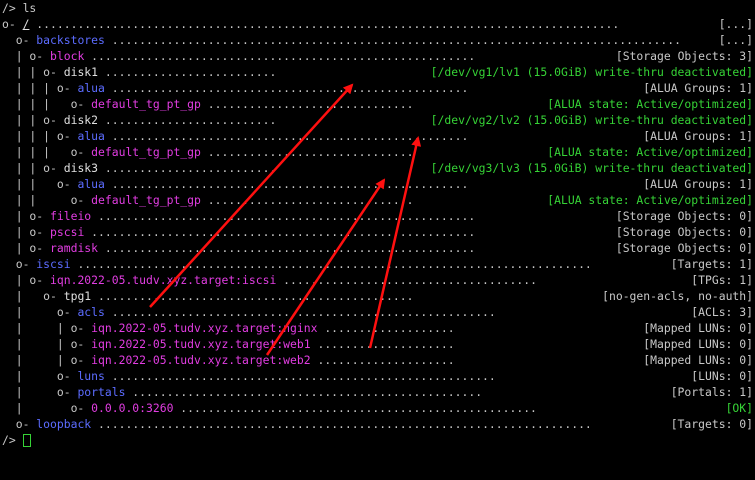 This screenshot has width=755, height=480. Describe the element at coordinates (101, 392) in the screenshot. I see `tree-node-name: portals` at that location.